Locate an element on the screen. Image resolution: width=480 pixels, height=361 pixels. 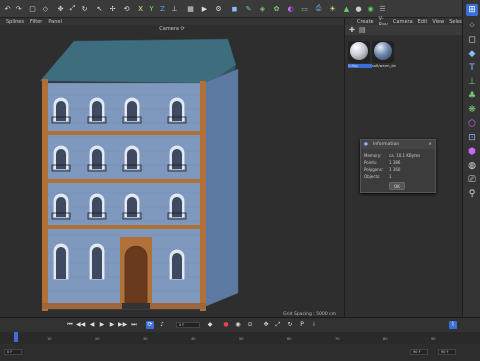
uv-mode-icon: T is located at coordinates (472, 68).